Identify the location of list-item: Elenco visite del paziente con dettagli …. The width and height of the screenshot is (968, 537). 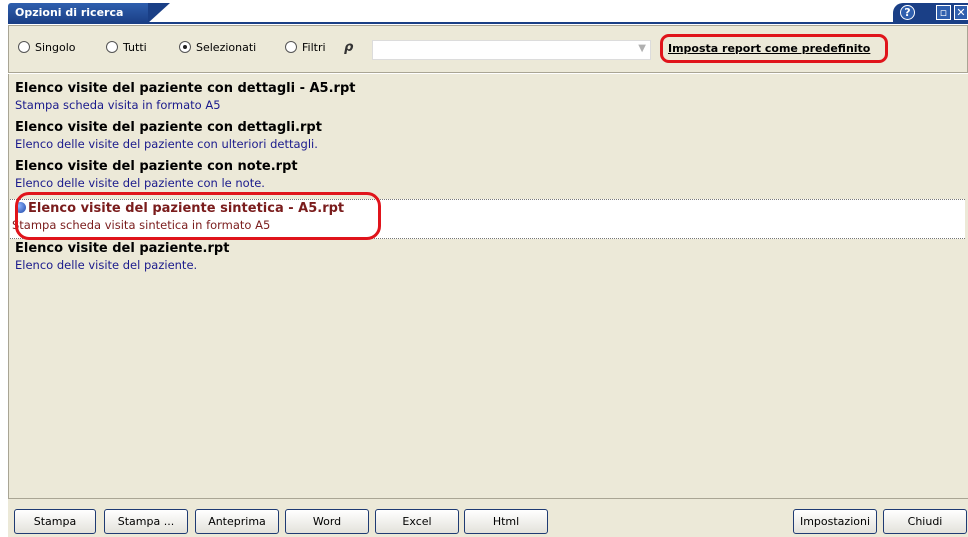
(490, 96).